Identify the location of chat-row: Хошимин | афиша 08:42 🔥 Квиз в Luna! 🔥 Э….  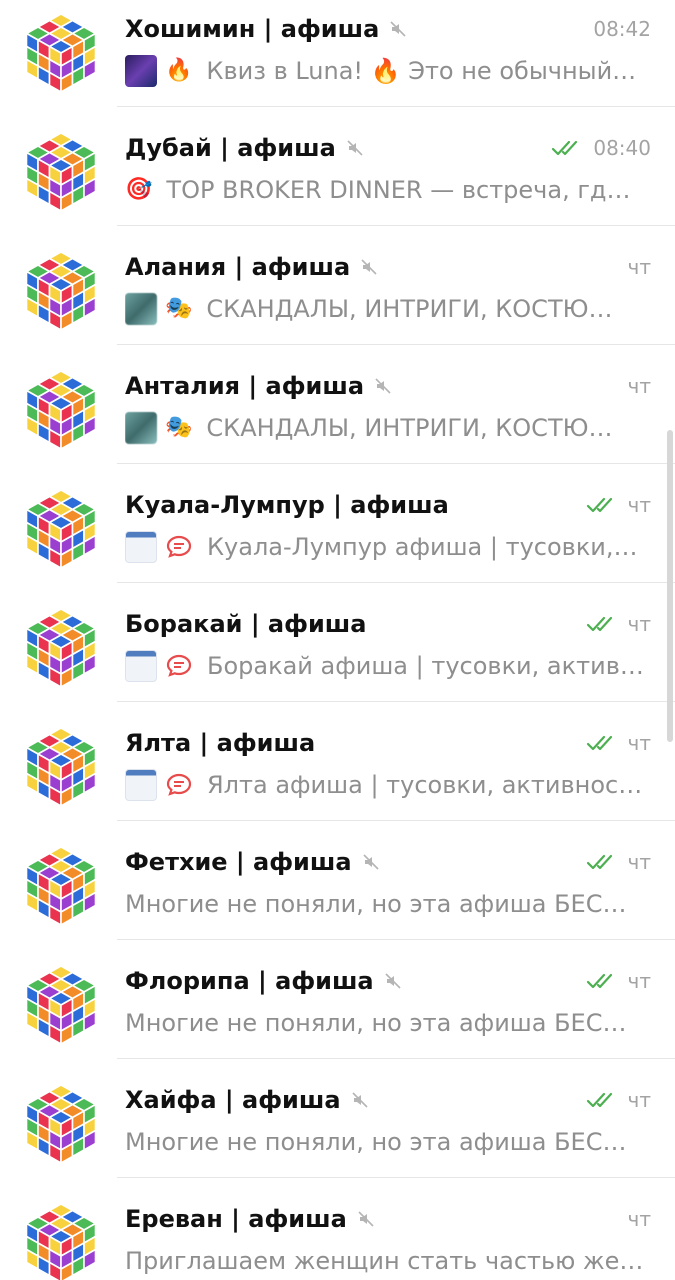
(337, 53).